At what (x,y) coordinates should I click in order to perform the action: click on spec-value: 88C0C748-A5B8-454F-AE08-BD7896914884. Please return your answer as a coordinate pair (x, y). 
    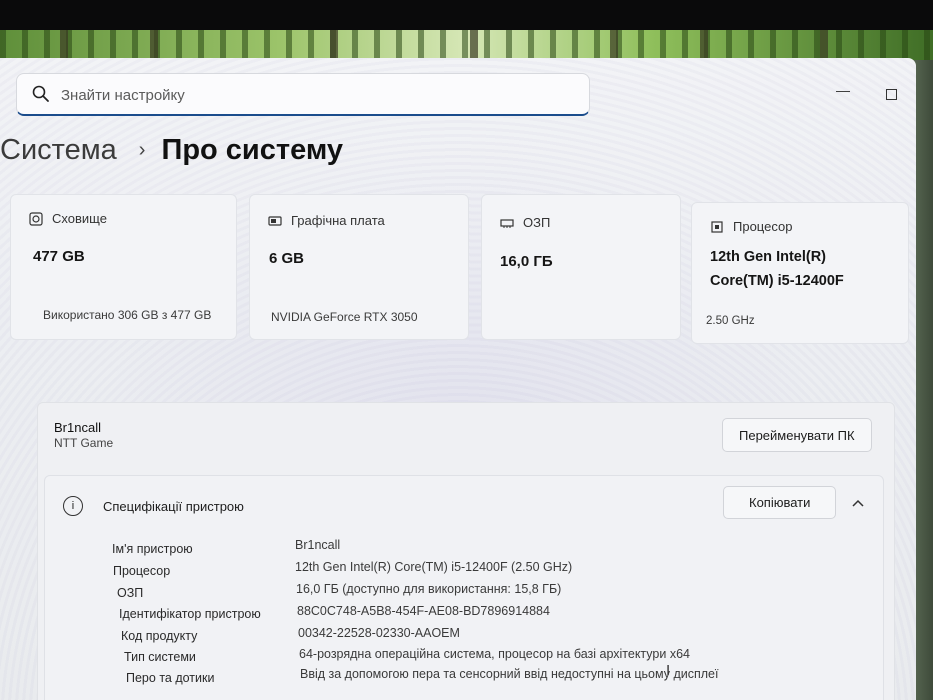
    Looking at the image, I should click on (423, 611).